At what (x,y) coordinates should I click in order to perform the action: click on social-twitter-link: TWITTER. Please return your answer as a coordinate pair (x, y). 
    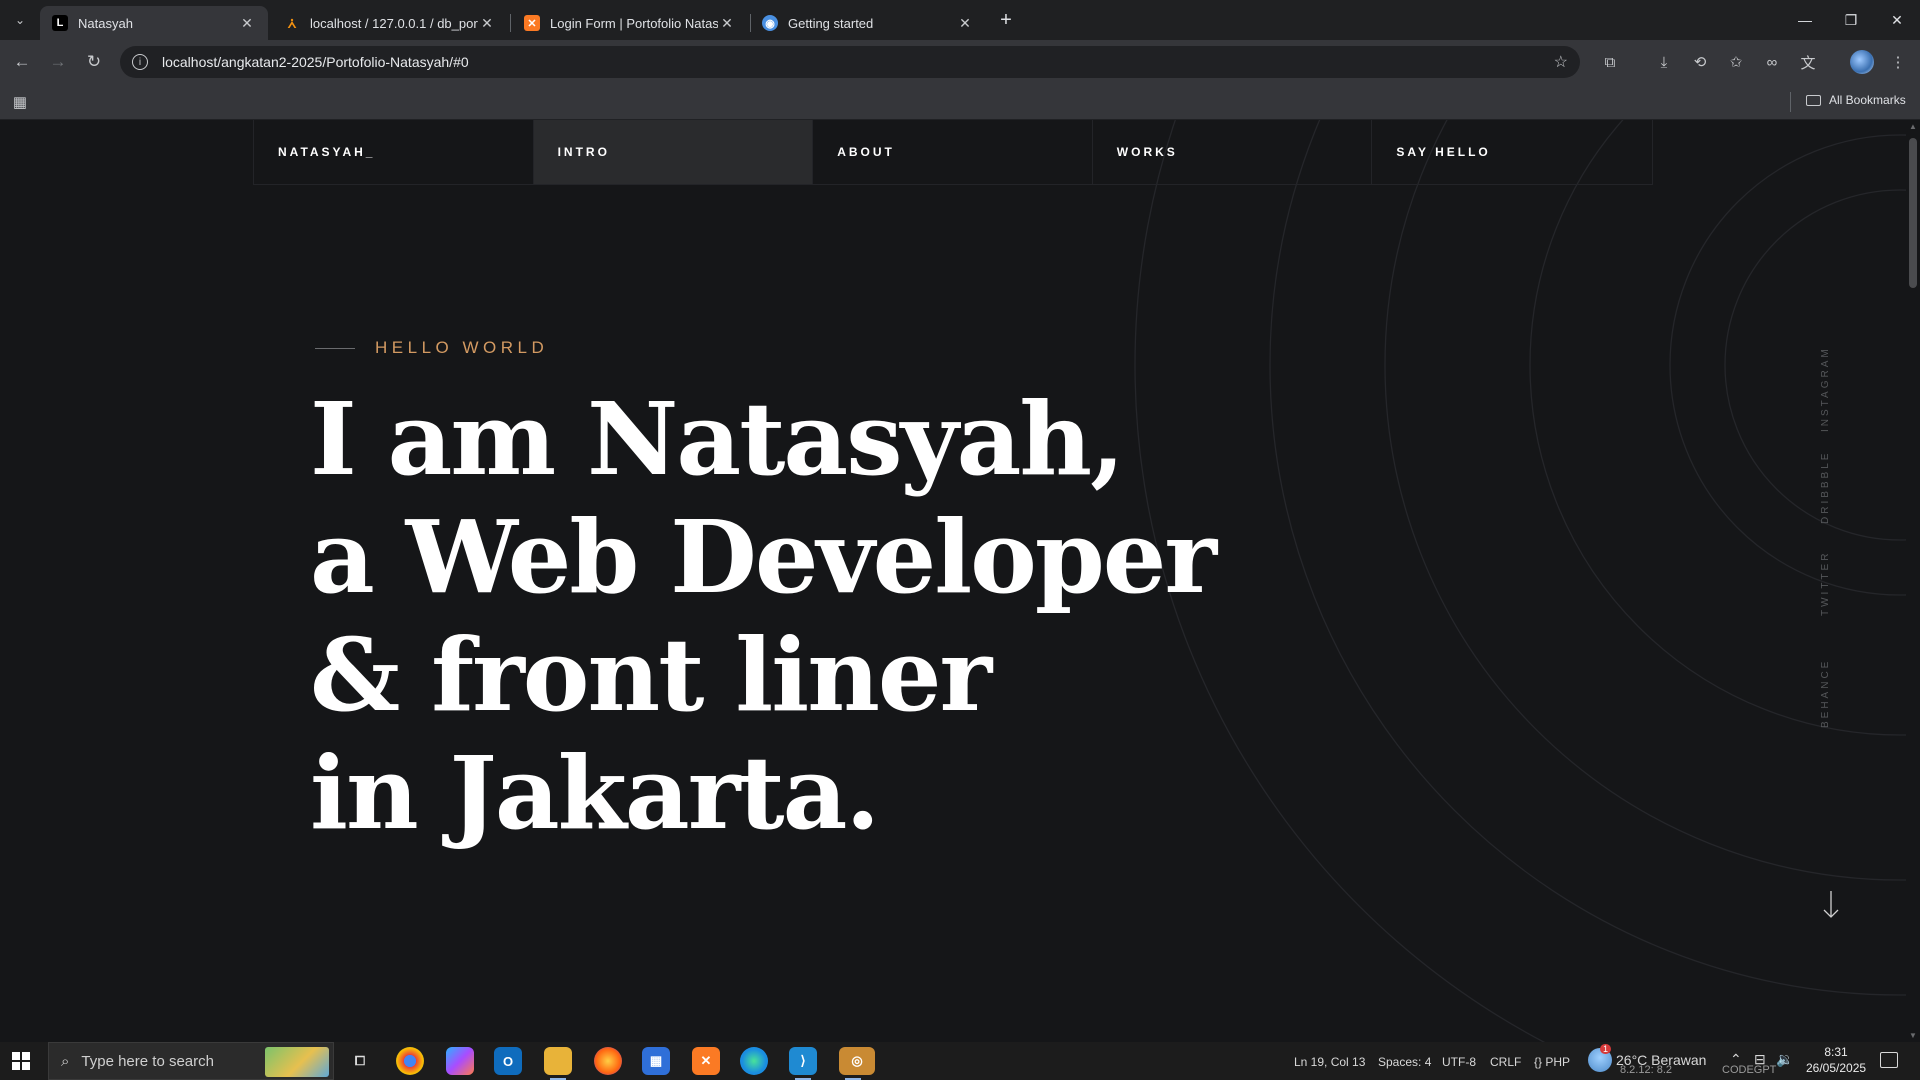
    Looking at the image, I should click on (1825, 583).